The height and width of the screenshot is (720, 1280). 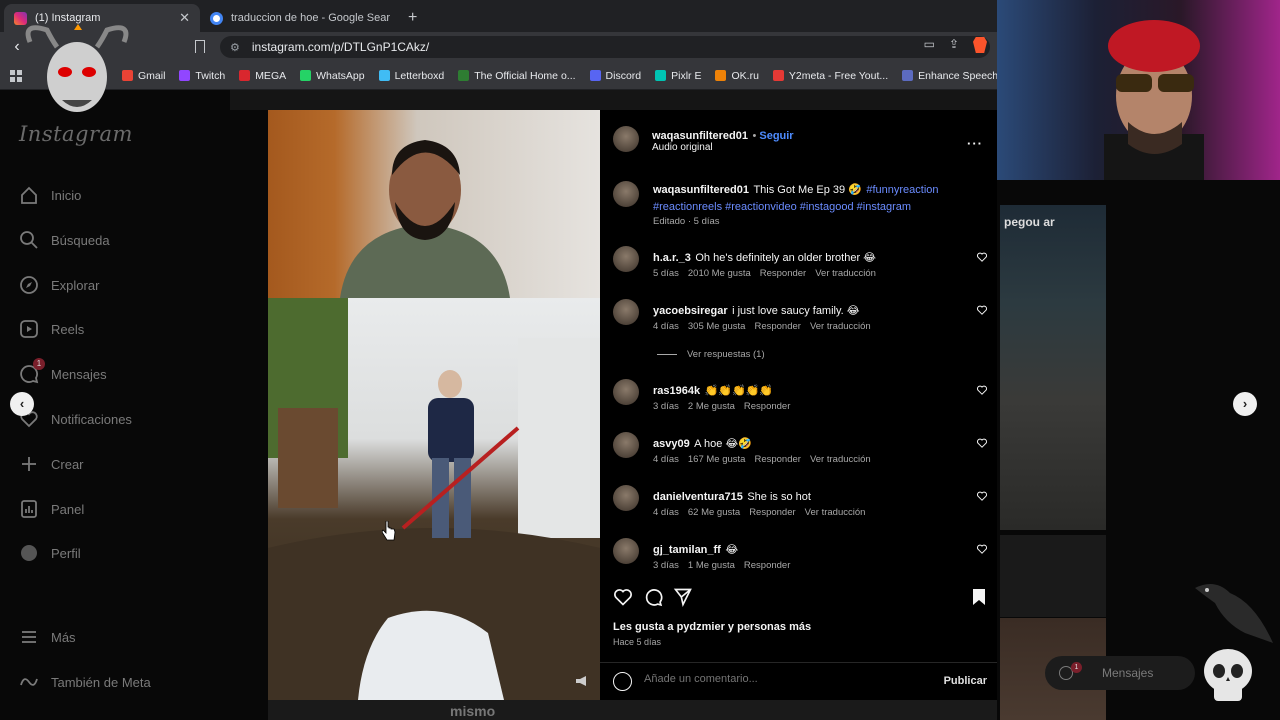 I want to click on bookmark-item: OK.ru, so click(x=737, y=76).